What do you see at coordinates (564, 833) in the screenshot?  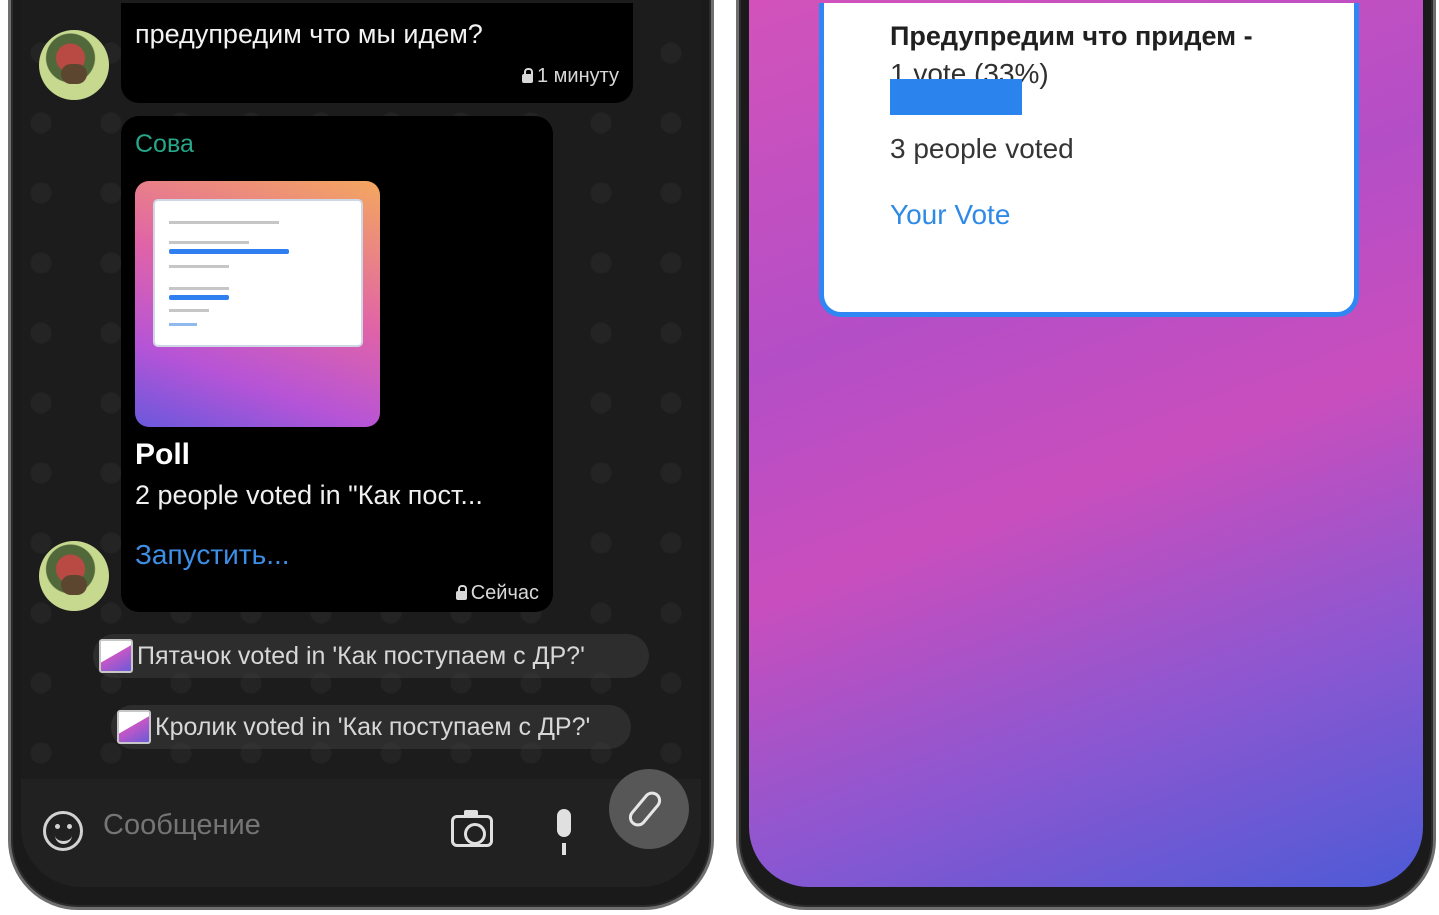 I see `microphone-icon` at bounding box center [564, 833].